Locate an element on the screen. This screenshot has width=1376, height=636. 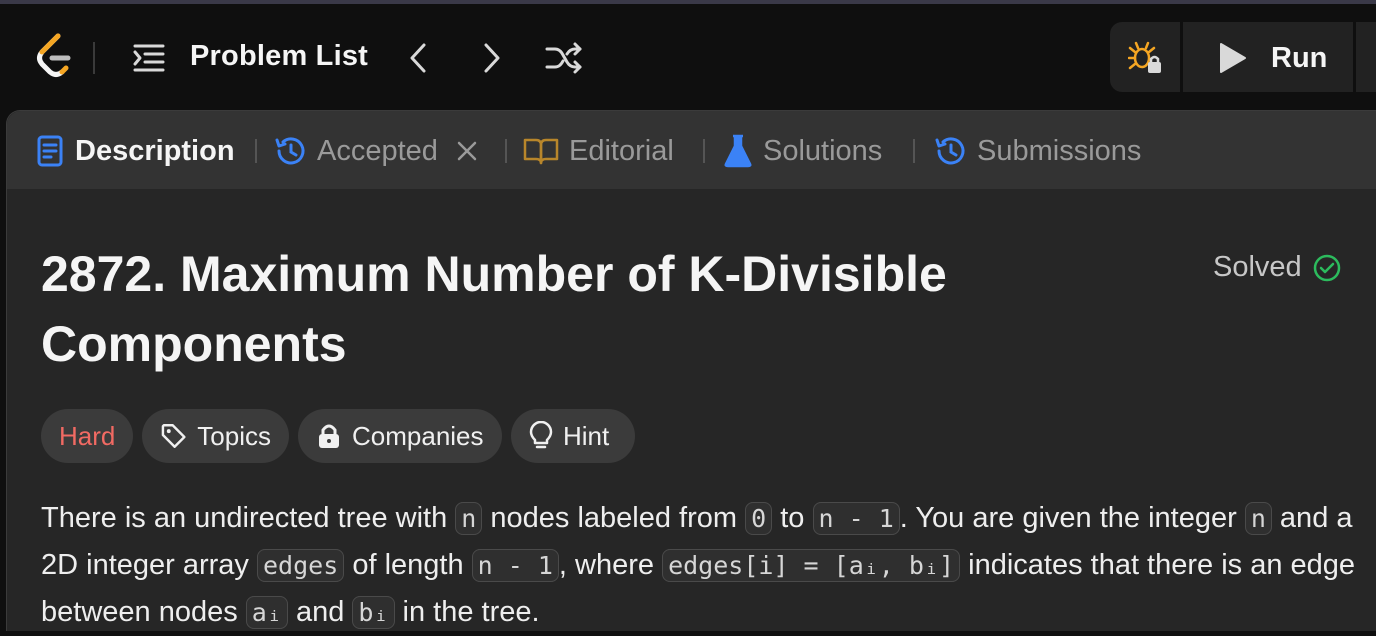
debug-button is located at coordinates (1145, 57).